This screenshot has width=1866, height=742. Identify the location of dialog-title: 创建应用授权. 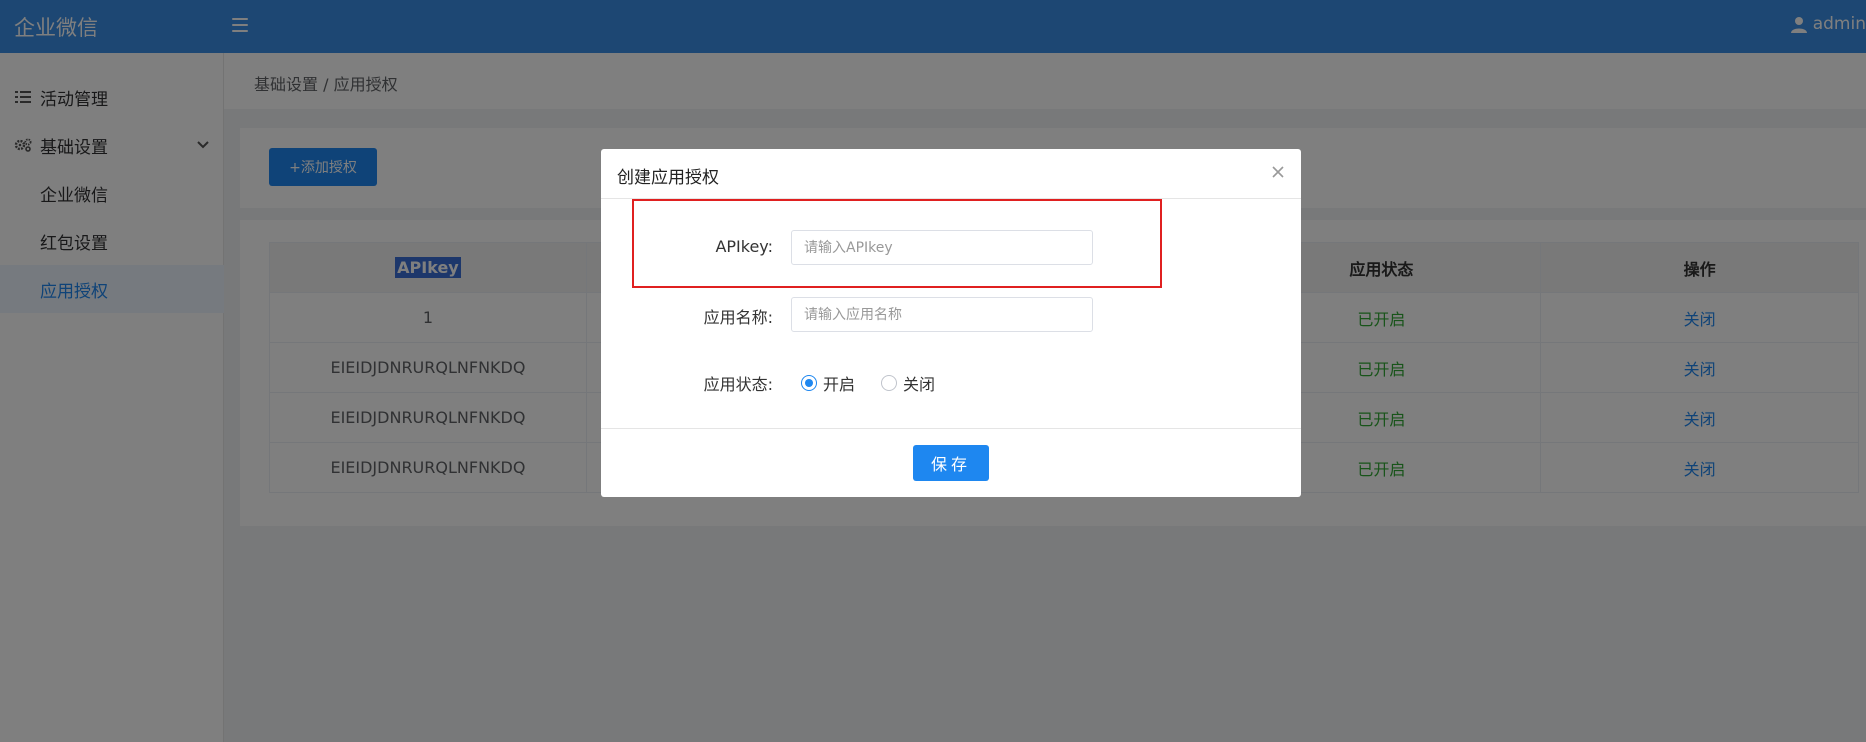
(668, 178).